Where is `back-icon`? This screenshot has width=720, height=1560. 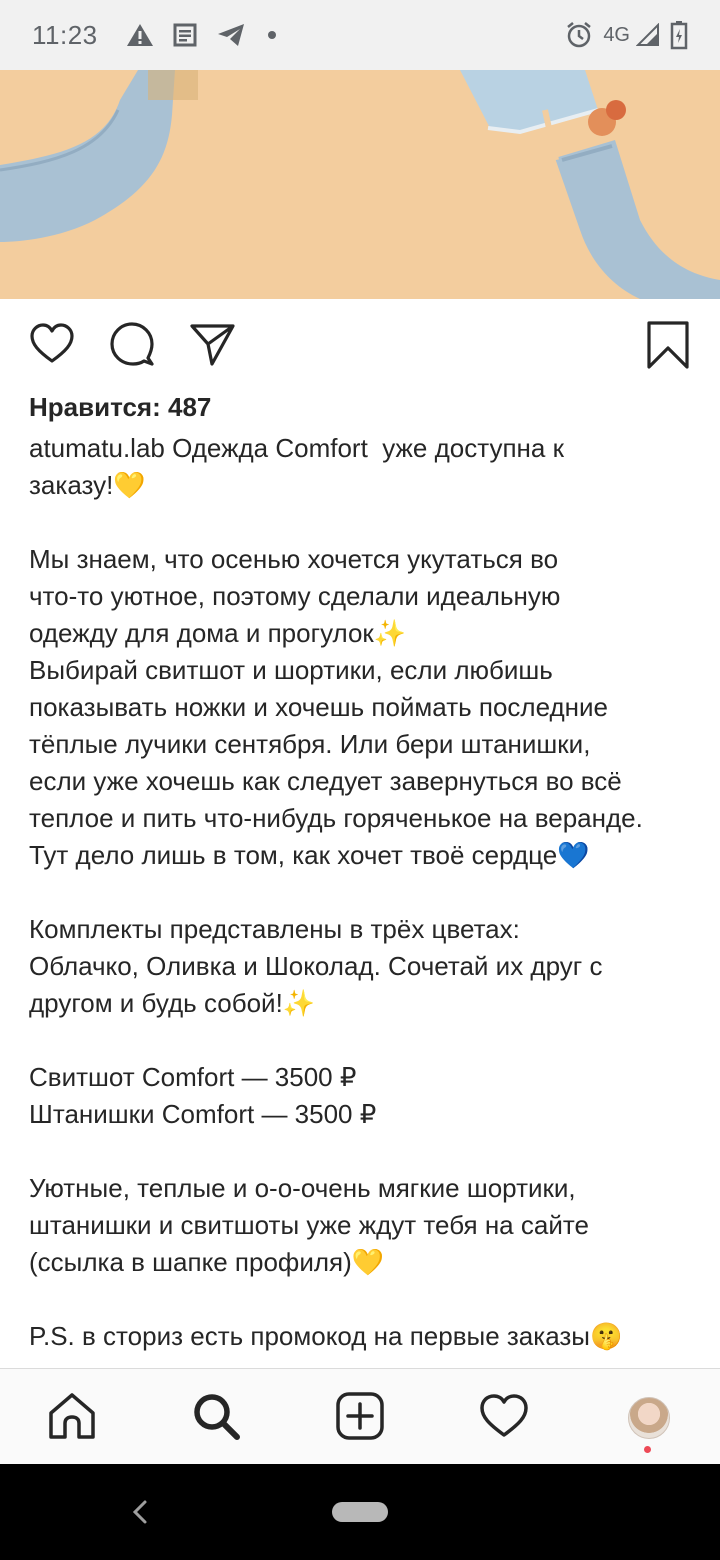 back-icon is located at coordinates (140, 1514).